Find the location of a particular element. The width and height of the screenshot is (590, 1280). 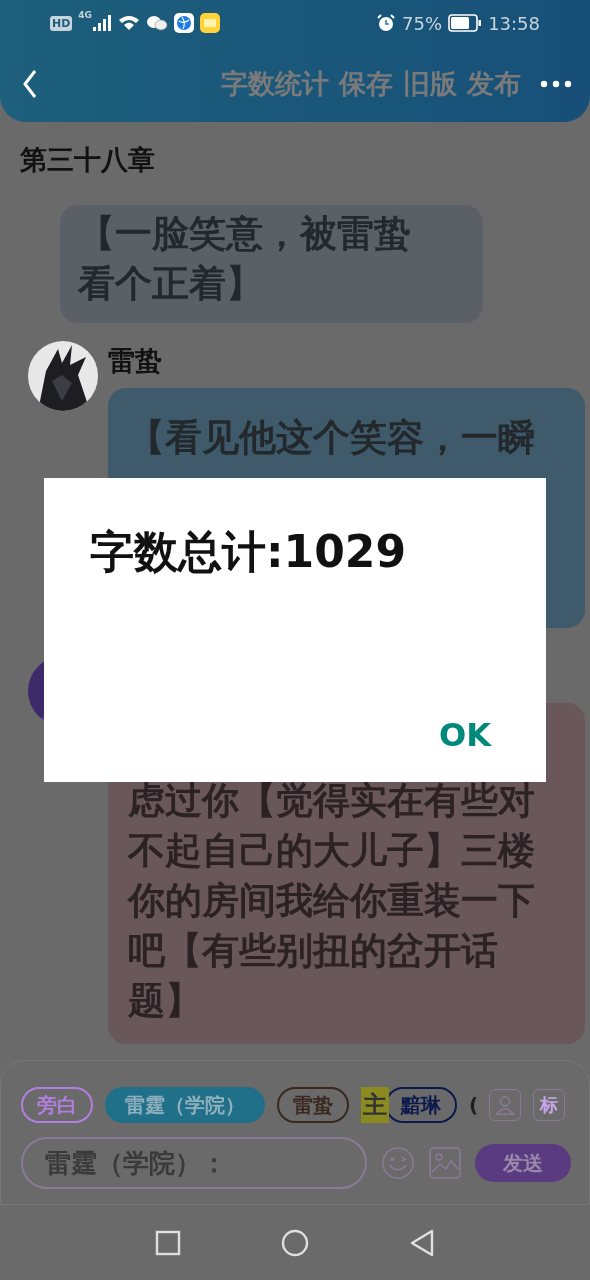

back-icon is located at coordinates (30, 84).